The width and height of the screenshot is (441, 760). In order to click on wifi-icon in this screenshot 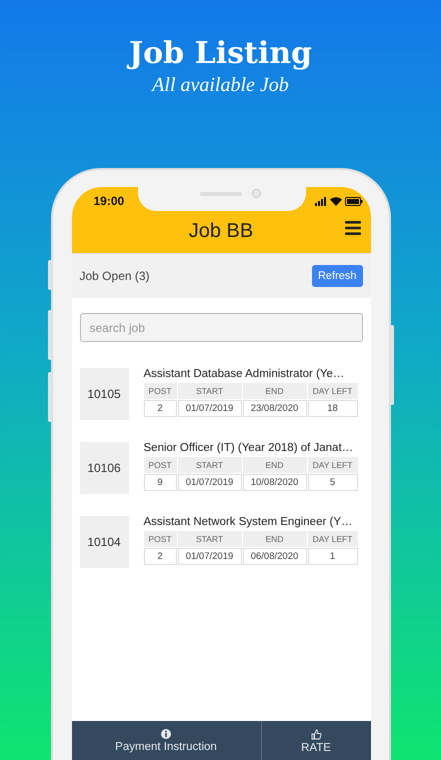, I will do `click(336, 201)`.